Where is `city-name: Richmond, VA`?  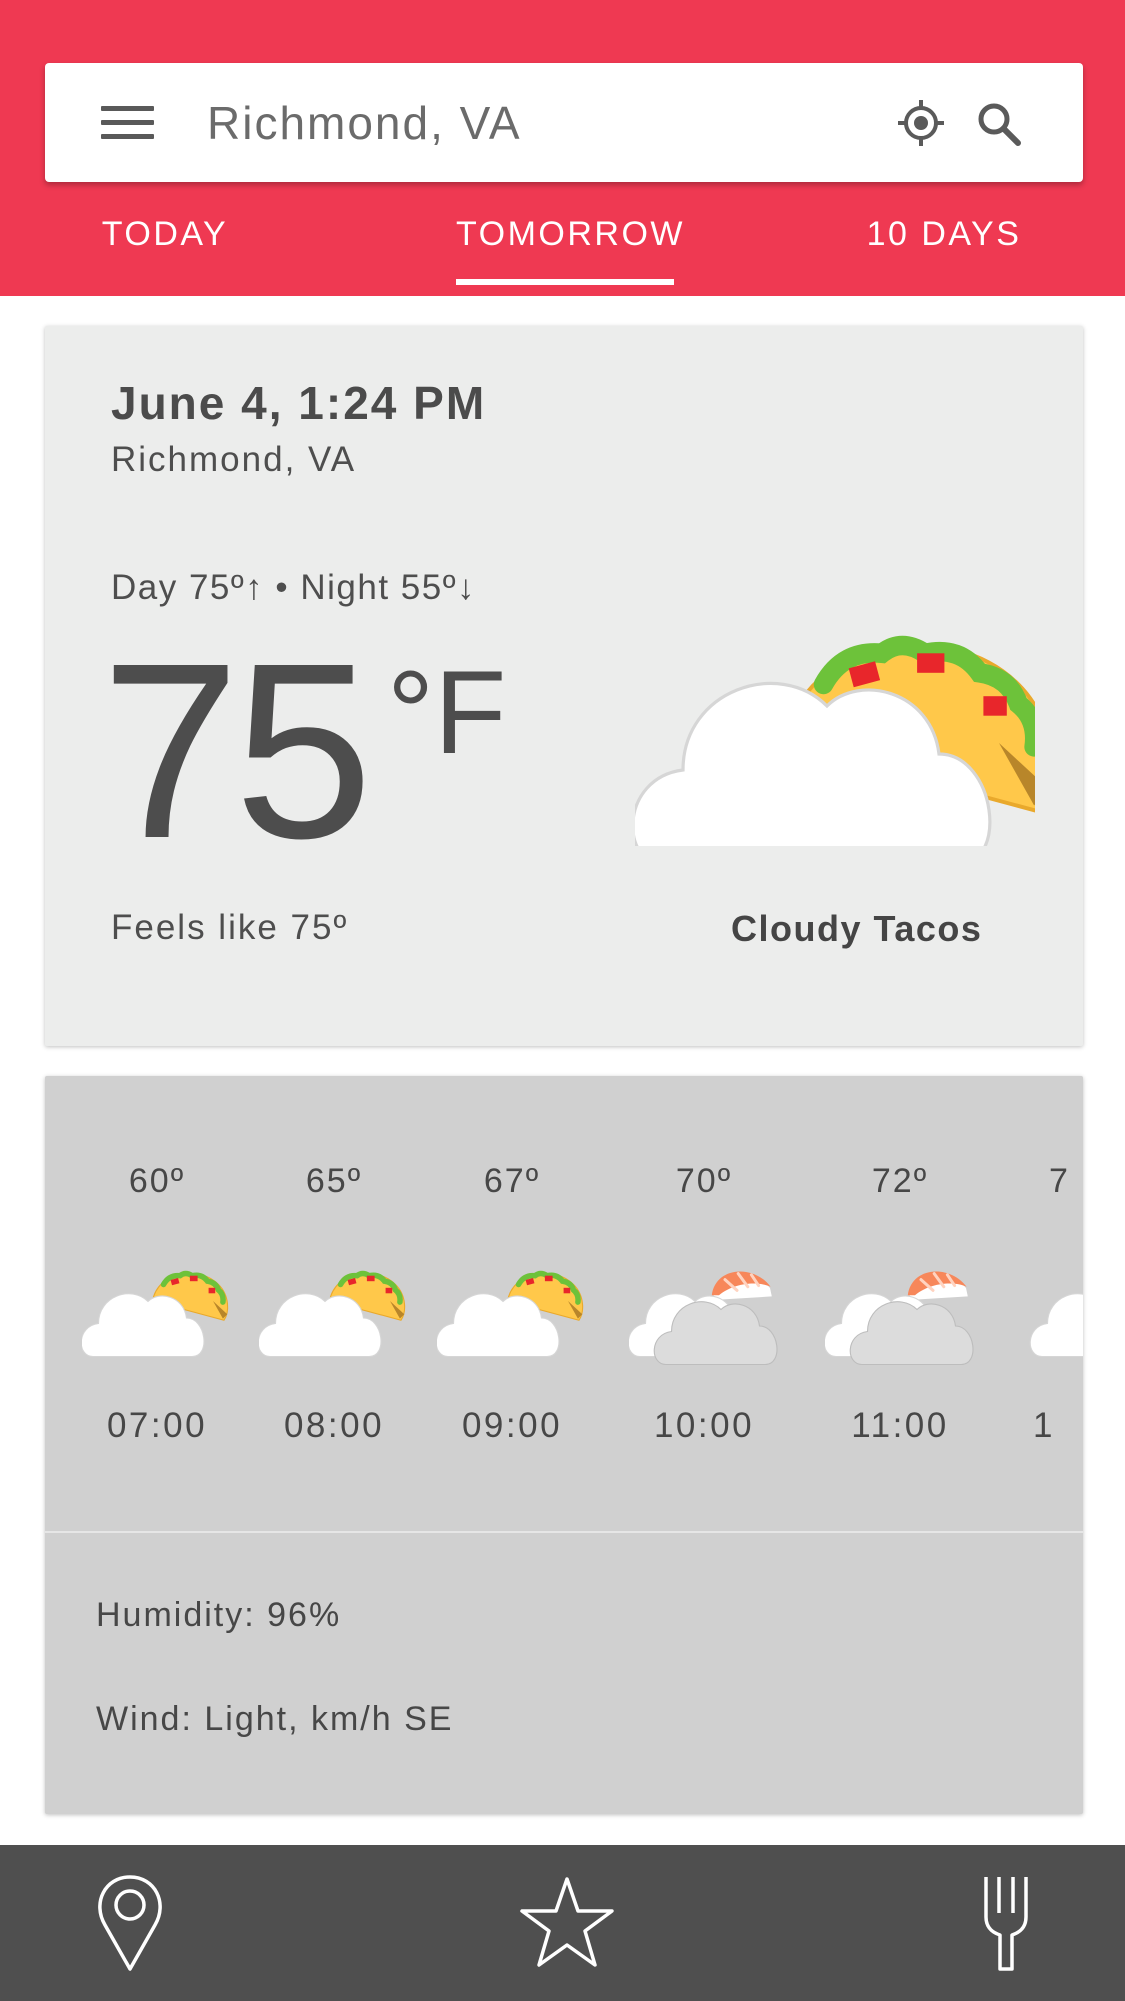 city-name: Richmond, VA is located at coordinates (234, 459).